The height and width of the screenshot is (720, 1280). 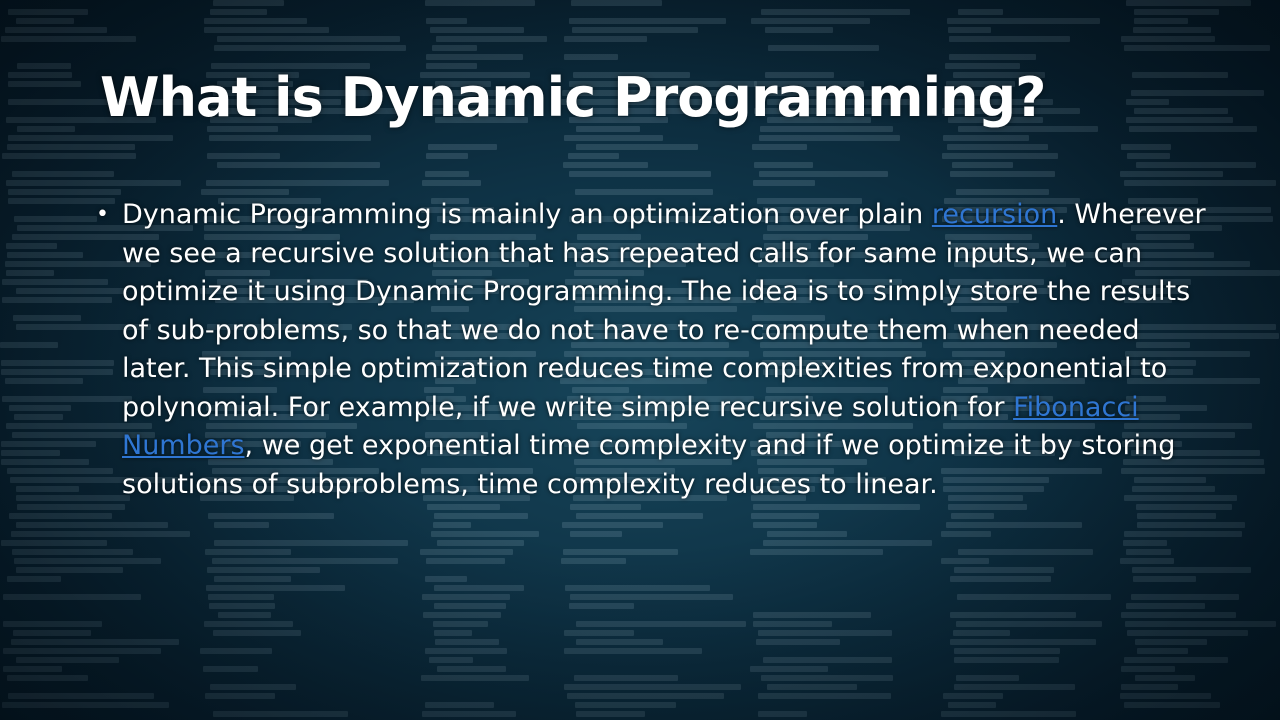 What do you see at coordinates (573, 97) in the screenshot?
I see `slide-title: What is Dynamic Programming?` at bounding box center [573, 97].